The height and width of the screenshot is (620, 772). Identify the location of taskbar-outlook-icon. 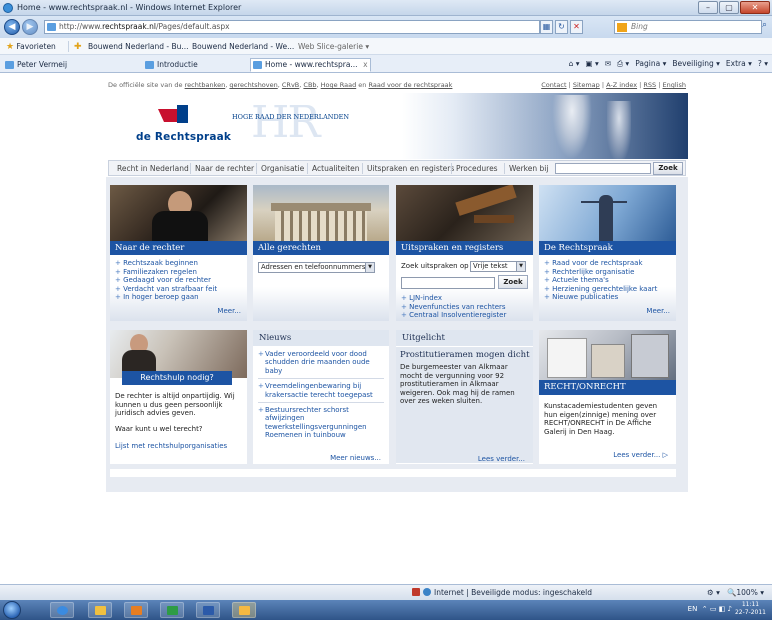
(136, 610).